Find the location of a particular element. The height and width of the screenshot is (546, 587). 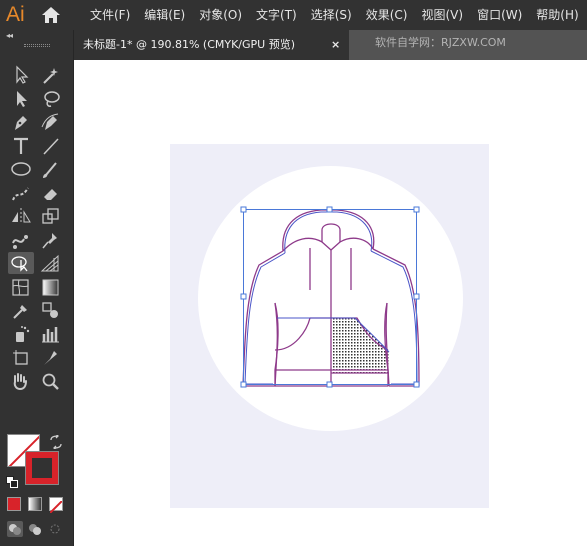

ellipse-tool-icon is located at coordinates (21, 169).